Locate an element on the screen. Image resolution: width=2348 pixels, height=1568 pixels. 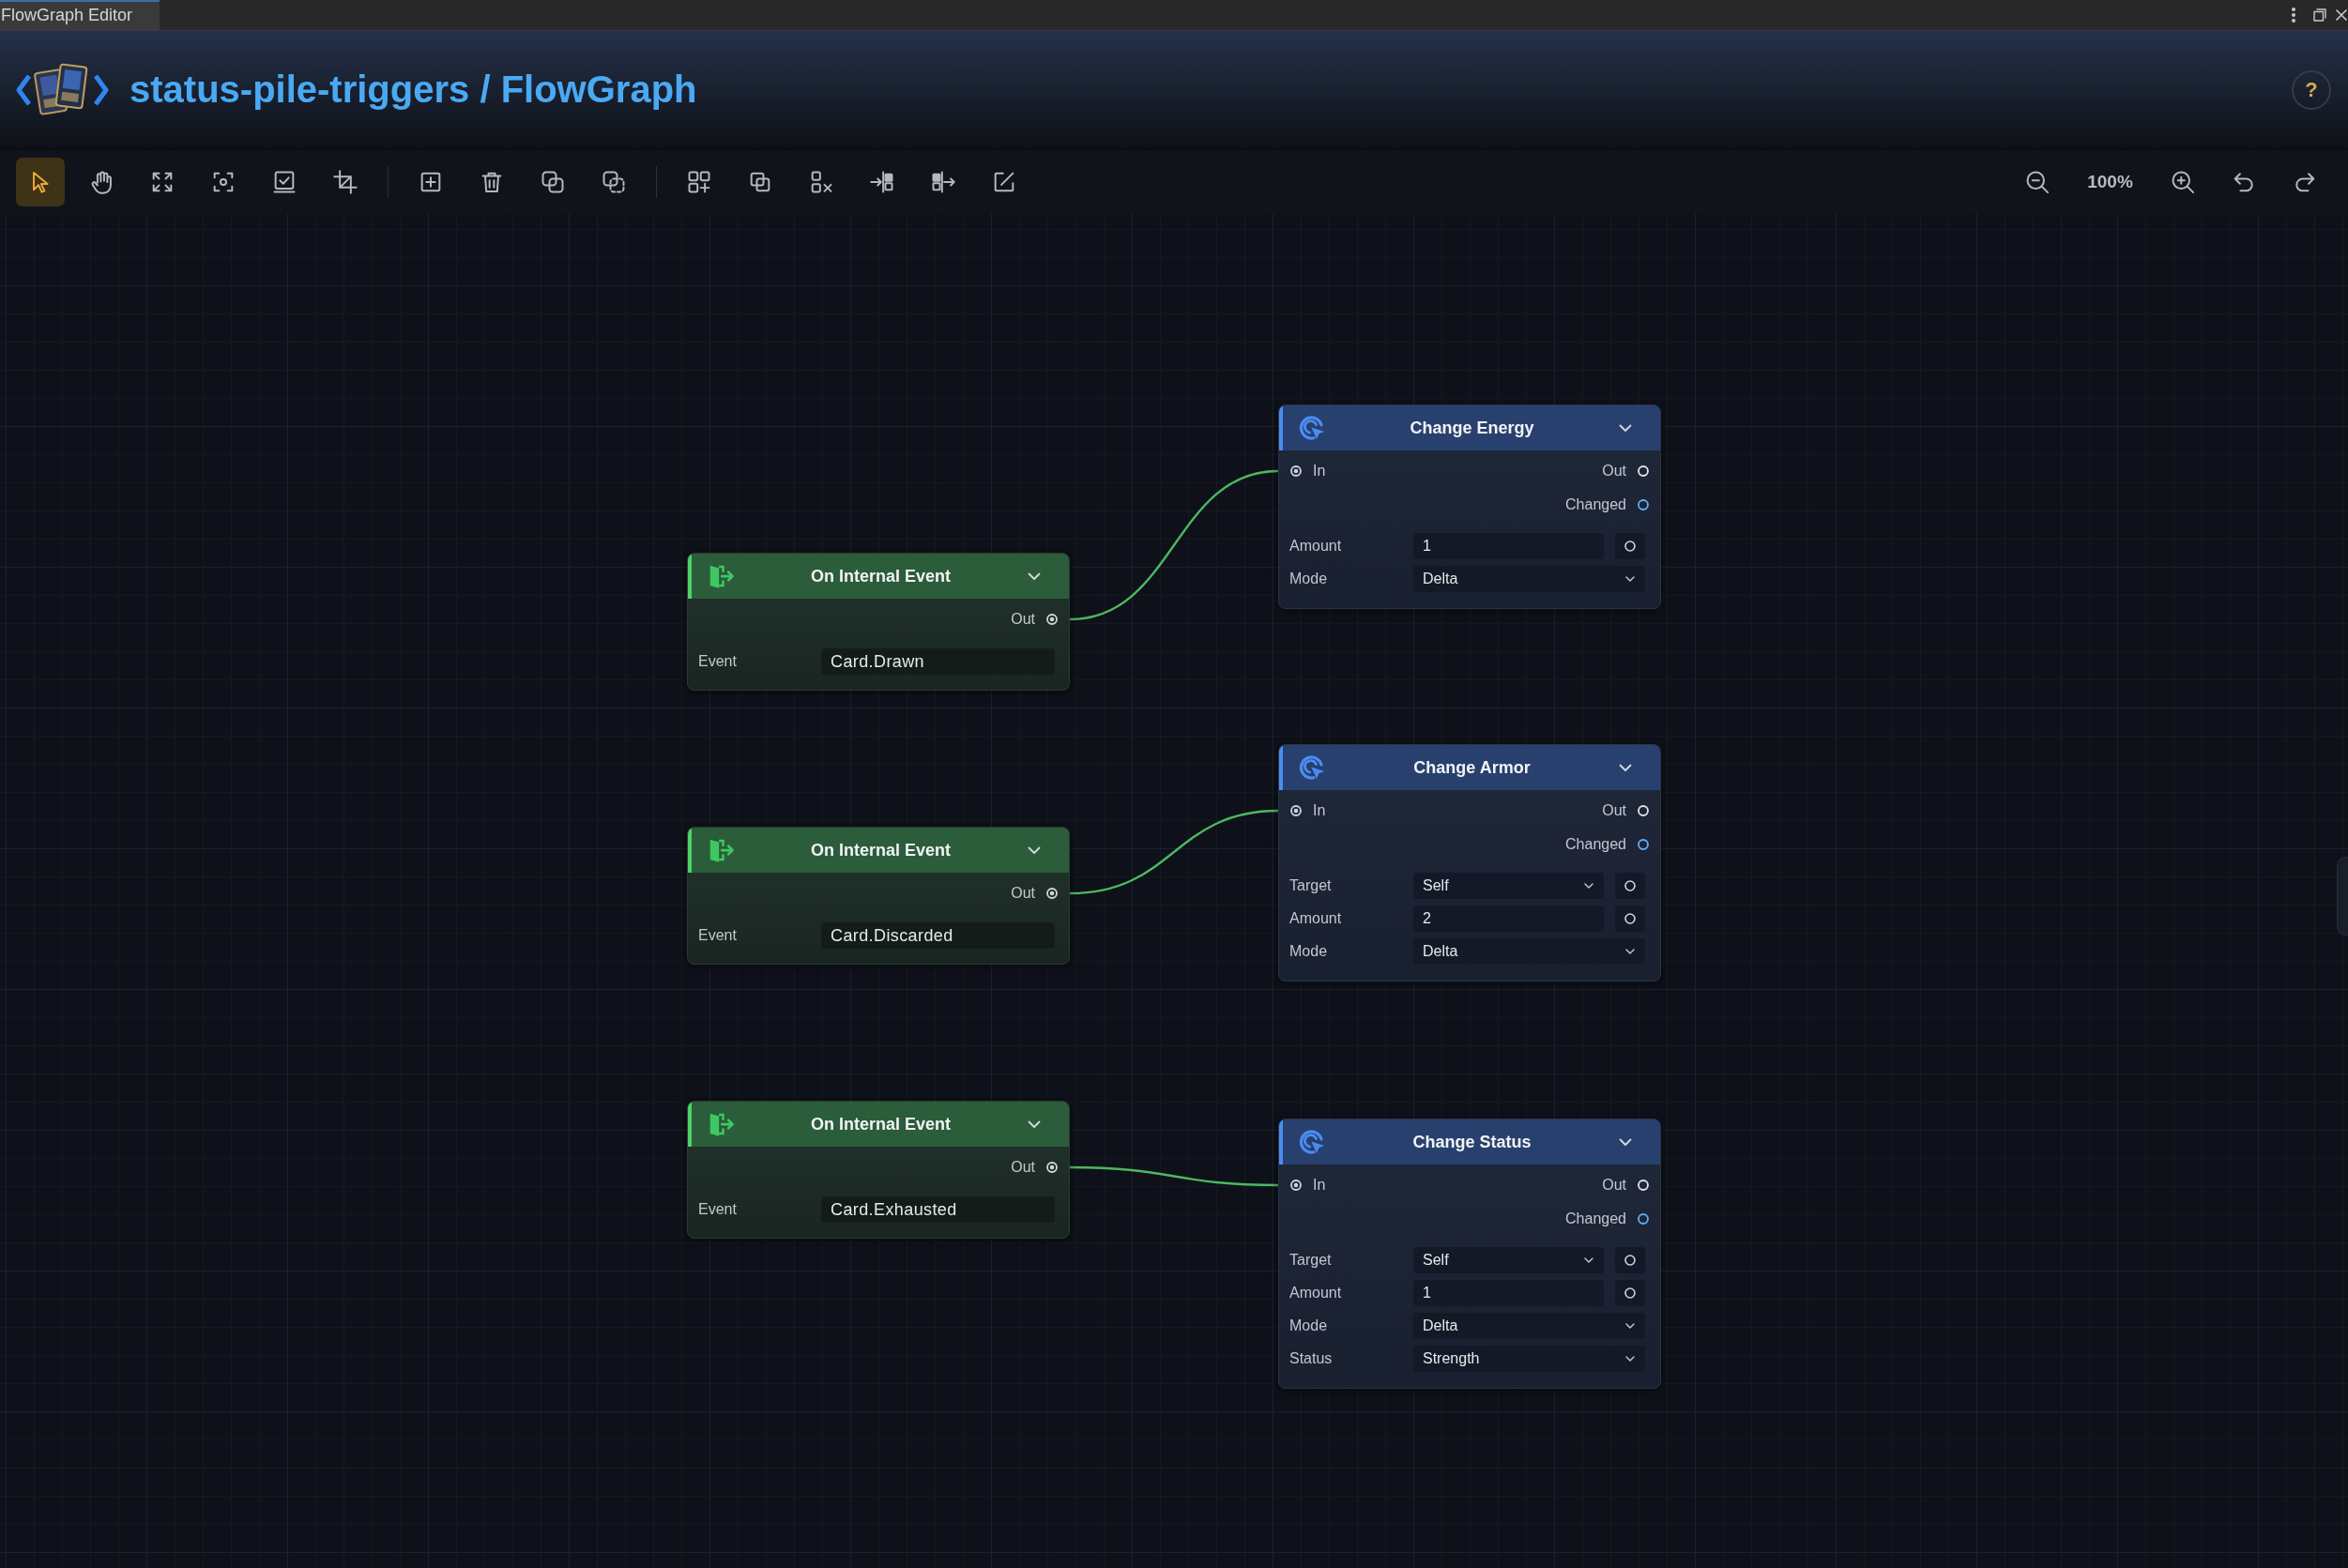
zoom-level-text: 100% is located at coordinates (2110, 181).